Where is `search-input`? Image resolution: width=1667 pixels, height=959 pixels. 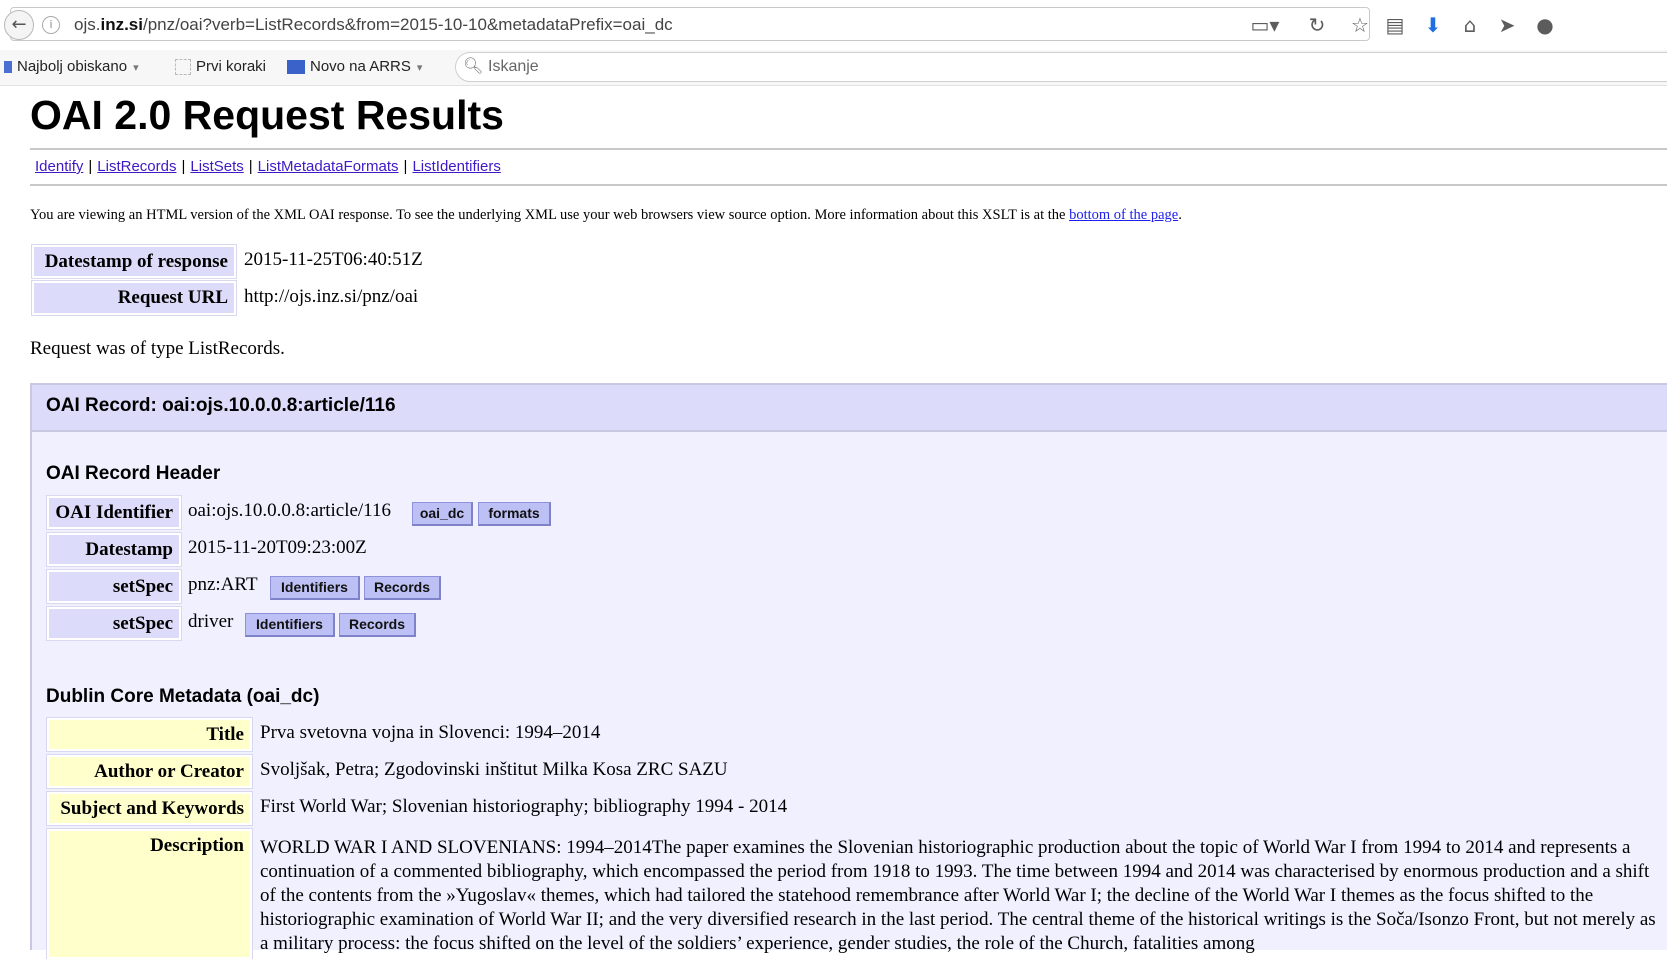
search-input is located at coordinates (1061, 67).